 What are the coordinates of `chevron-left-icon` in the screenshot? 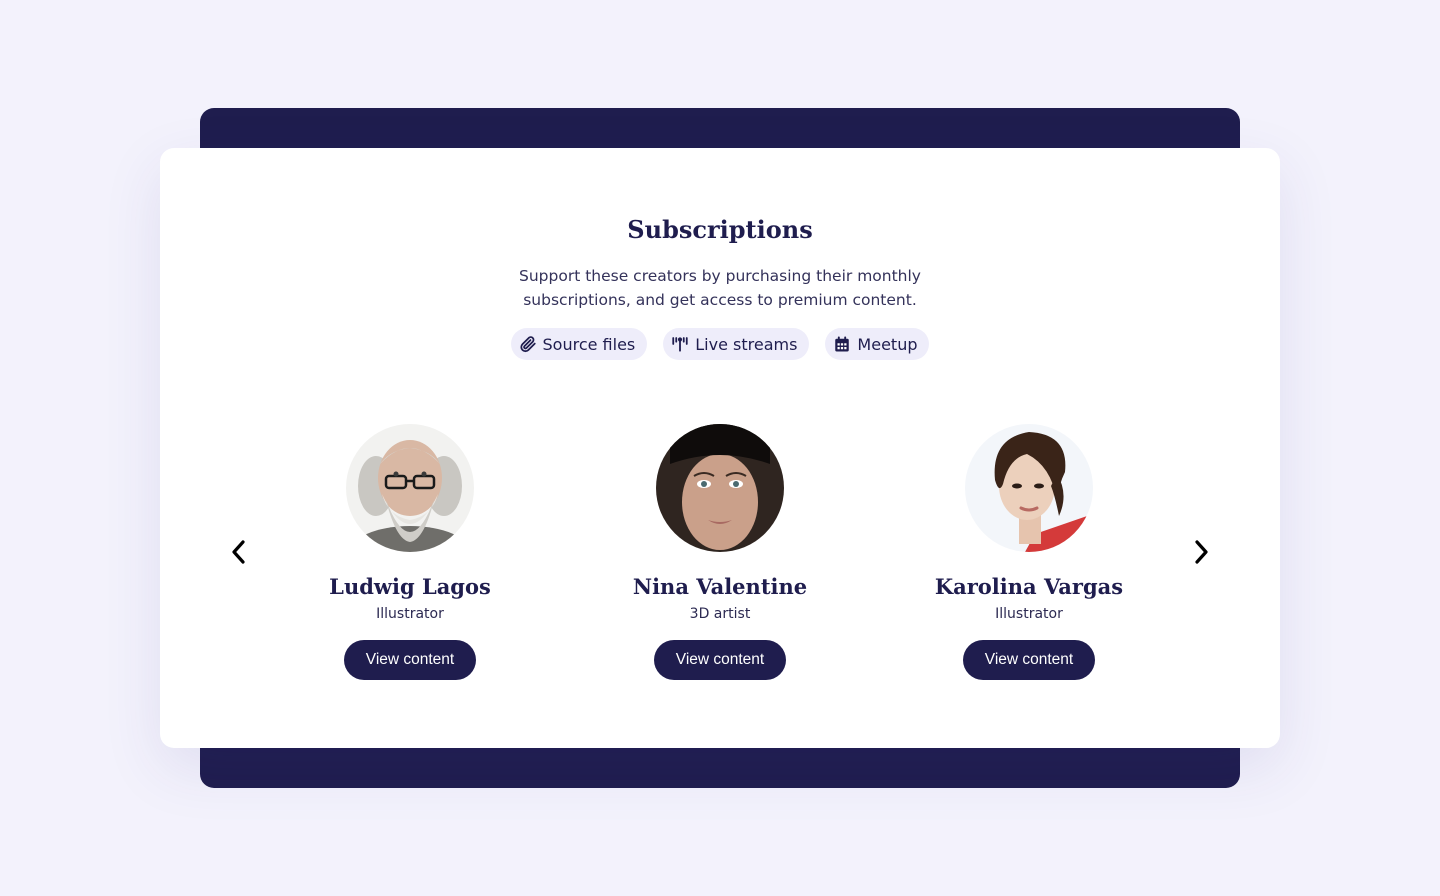 It's located at (239, 554).